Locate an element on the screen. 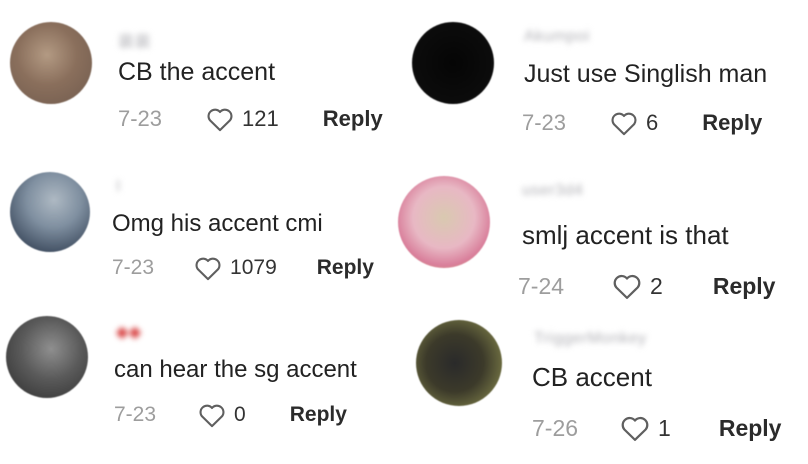  username: Akumpoi is located at coordinates (557, 37).